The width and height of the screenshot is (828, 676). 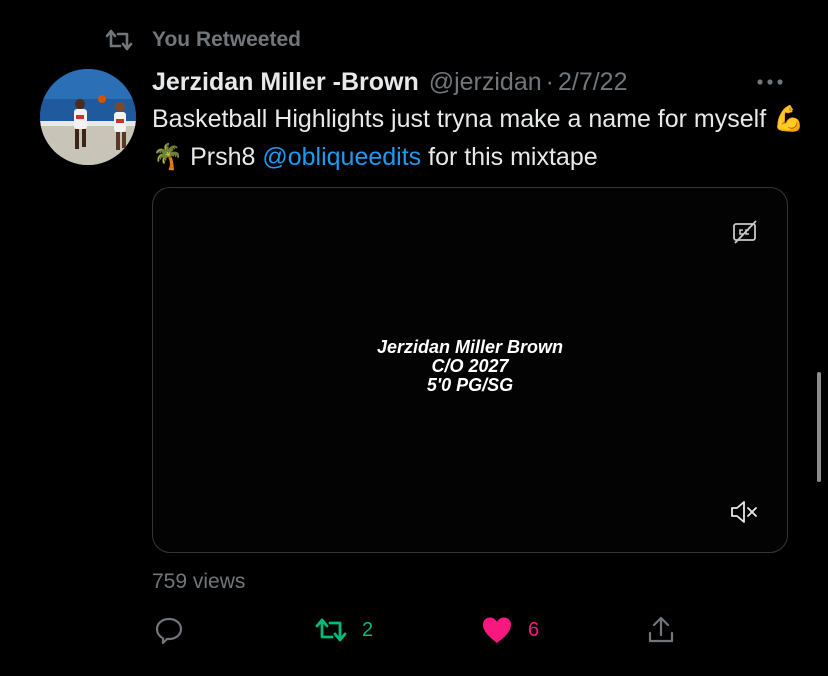 I want to click on avatar, so click(x=88, y=117).